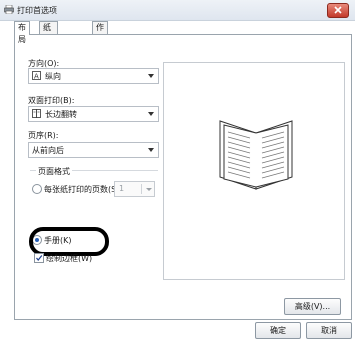 The height and width of the screenshot is (344, 355). Describe the element at coordinates (177, 10) in the screenshot. I see `title-bar: 打印首选项` at that location.